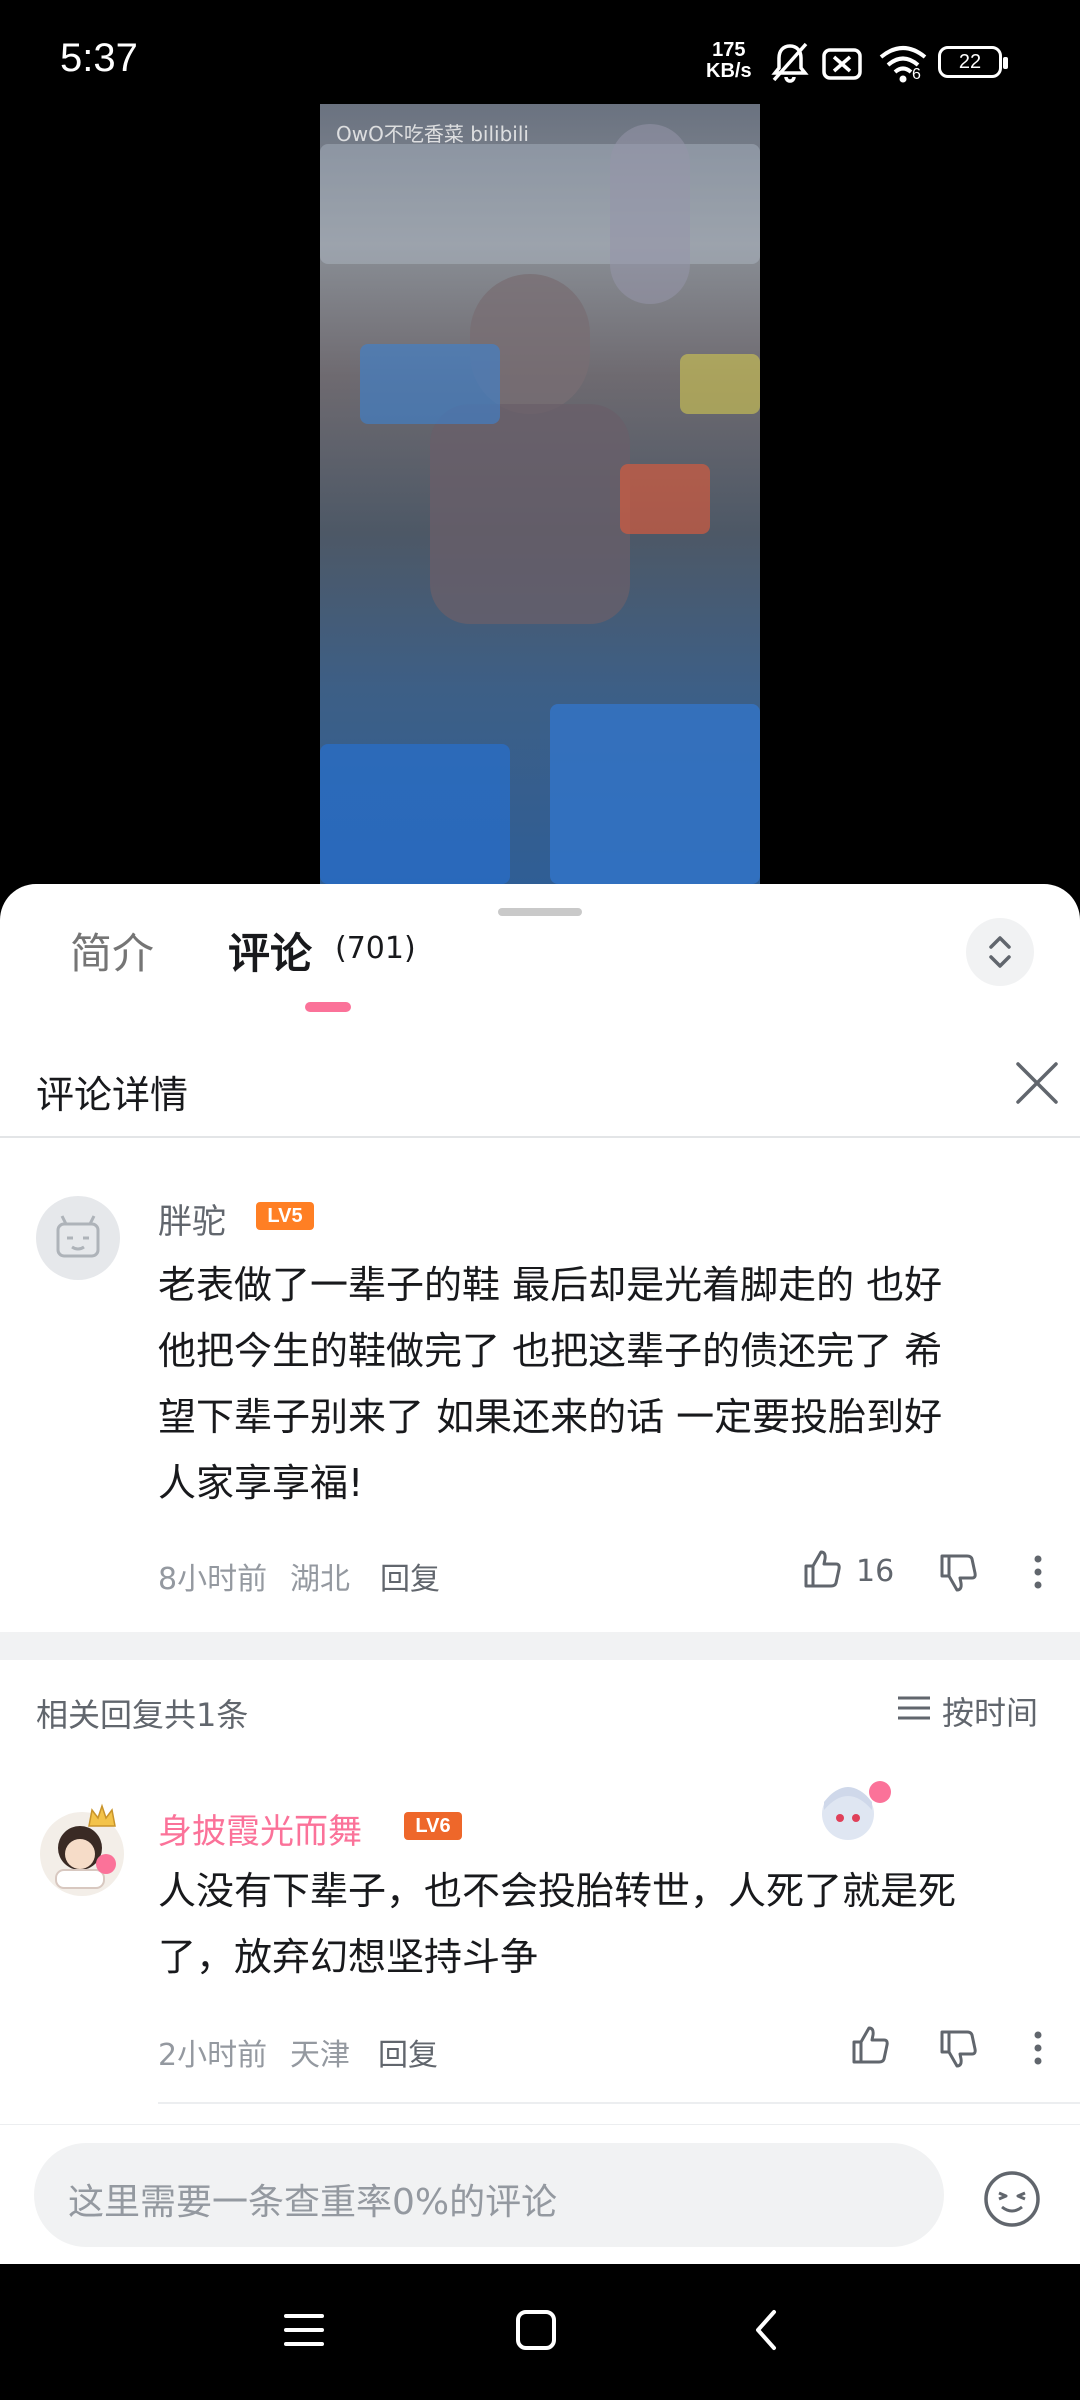 The width and height of the screenshot is (1080, 2400). I want to click on home-icon, so click(536, 2330).